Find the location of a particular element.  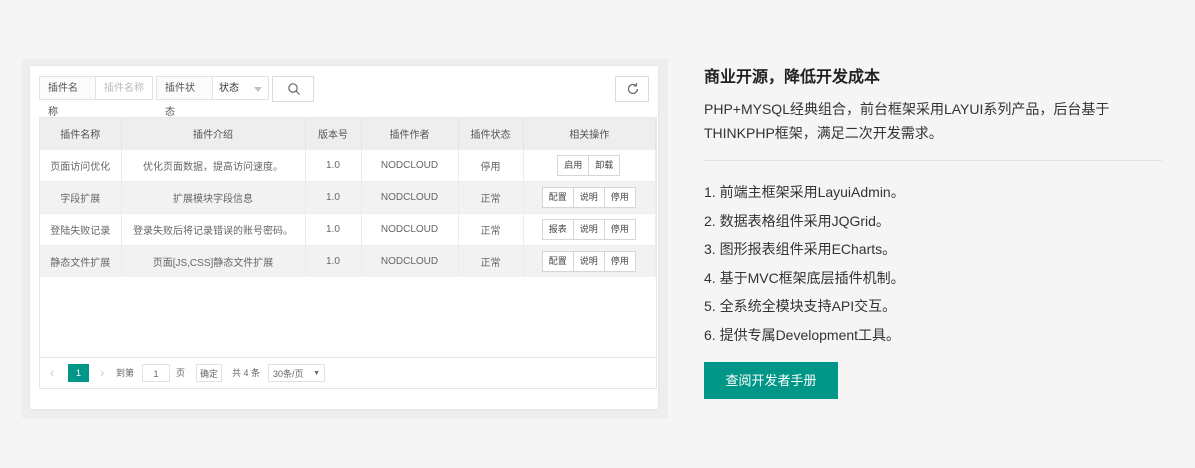

chevron-down-icon is located at coordinates (258, 89).